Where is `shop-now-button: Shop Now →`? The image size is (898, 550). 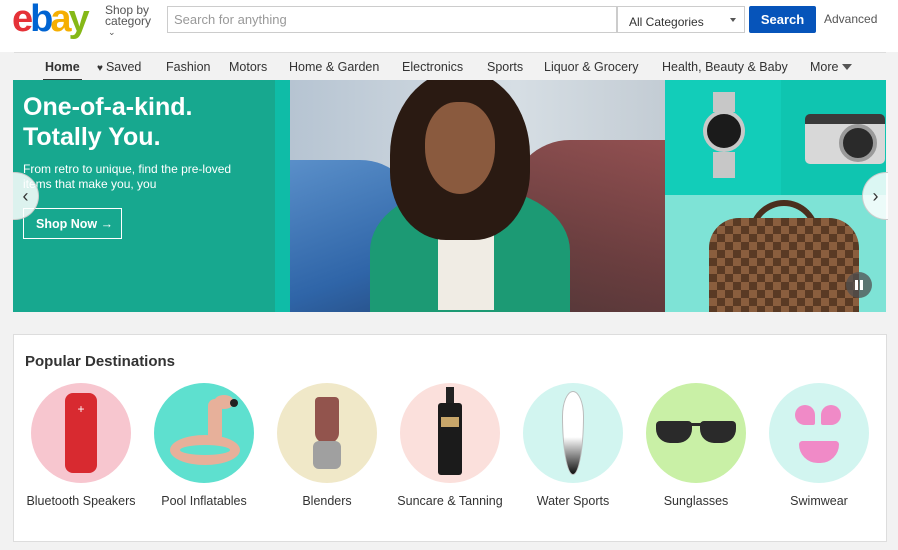
shop-now-button: Shop Now → is located at coordinates (72, 223).